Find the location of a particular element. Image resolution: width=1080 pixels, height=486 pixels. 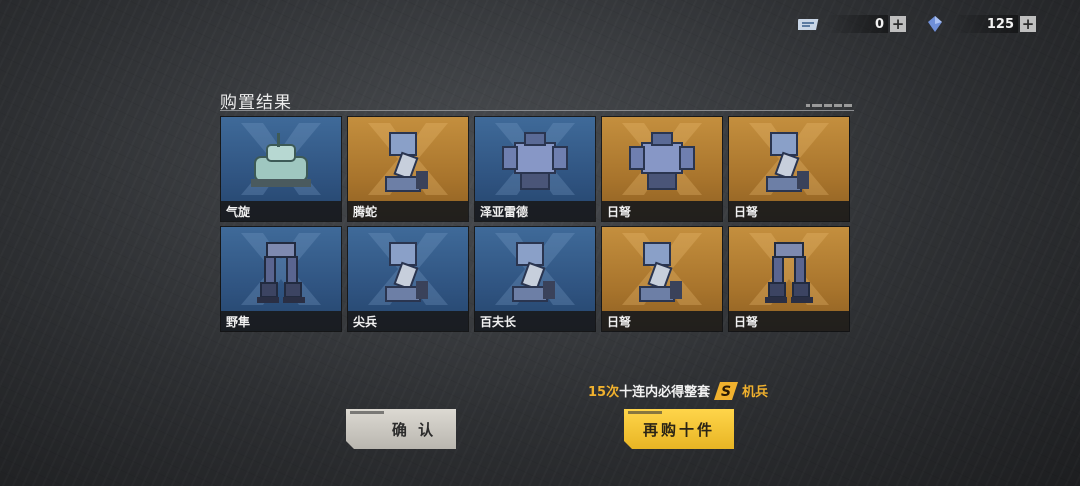

result-name: 野隼 is located at coordinates (281, 321).